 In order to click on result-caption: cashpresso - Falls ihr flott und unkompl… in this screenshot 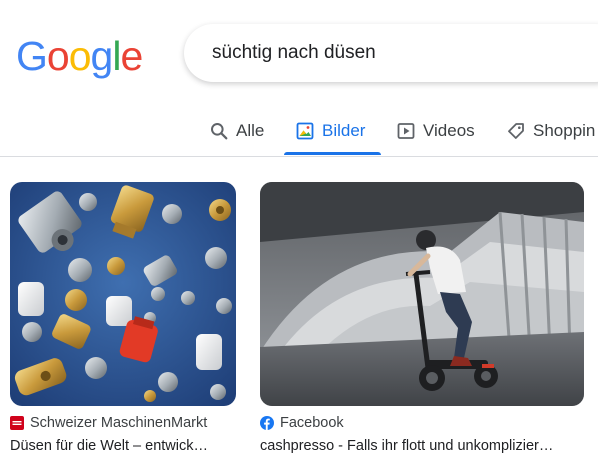, I will do `click(422, 446)`.